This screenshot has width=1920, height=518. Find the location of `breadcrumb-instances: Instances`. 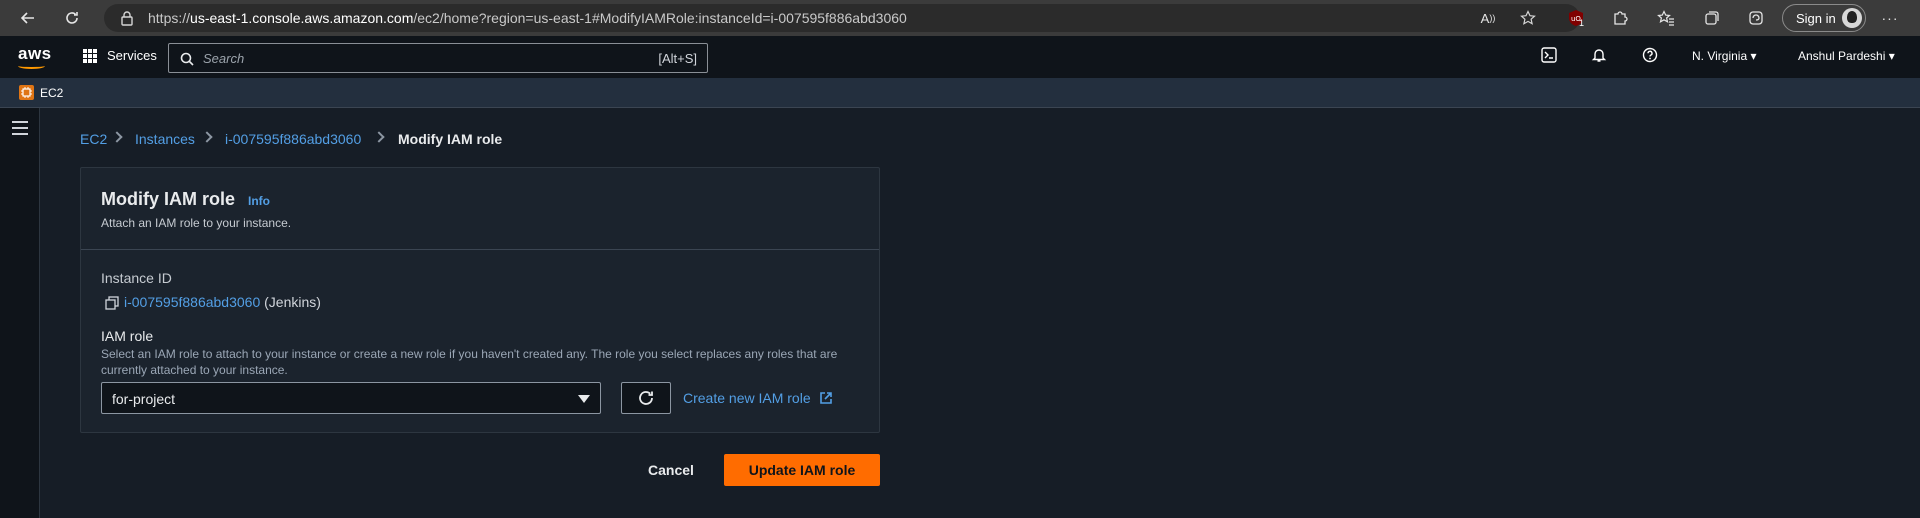

breadcrumb-instances: Instances is located at coordinates (165, 139).